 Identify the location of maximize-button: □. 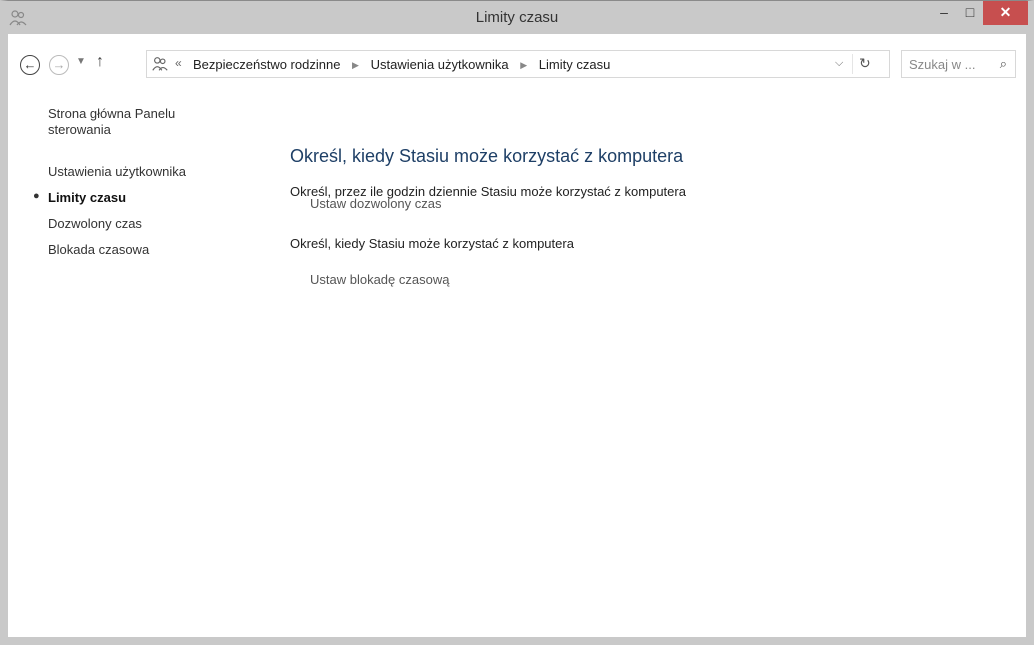
(970, 13).